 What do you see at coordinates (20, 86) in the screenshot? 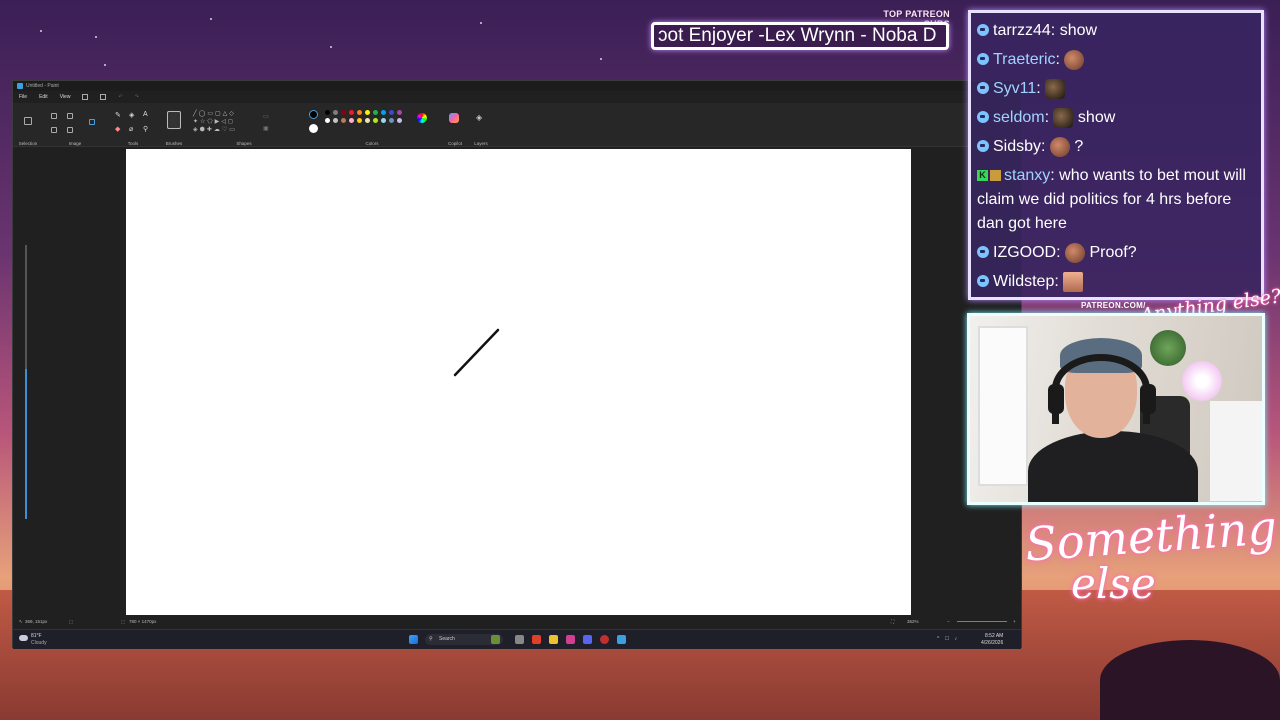
I see `paint-app-icon` at bounding box center [20, 86].